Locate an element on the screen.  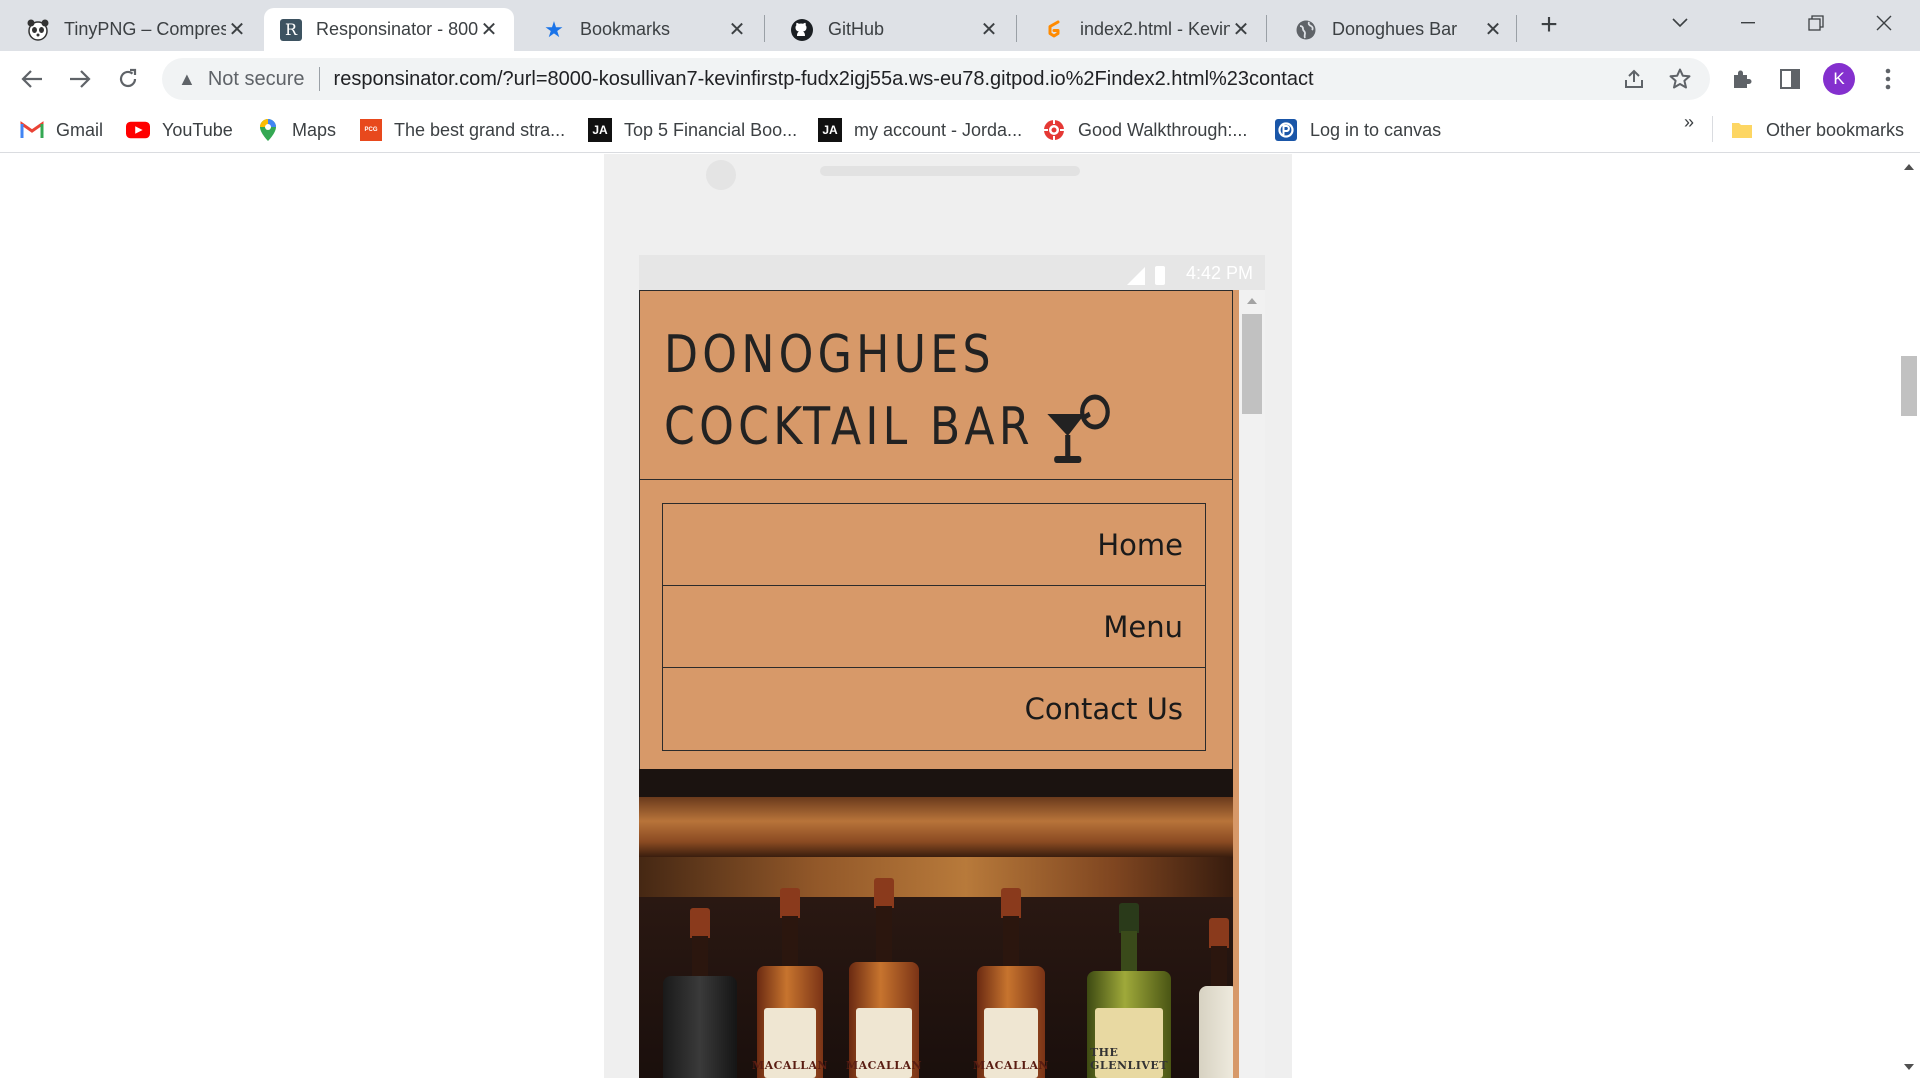
chevron-down-icon is located at coordinates (1680, 23).